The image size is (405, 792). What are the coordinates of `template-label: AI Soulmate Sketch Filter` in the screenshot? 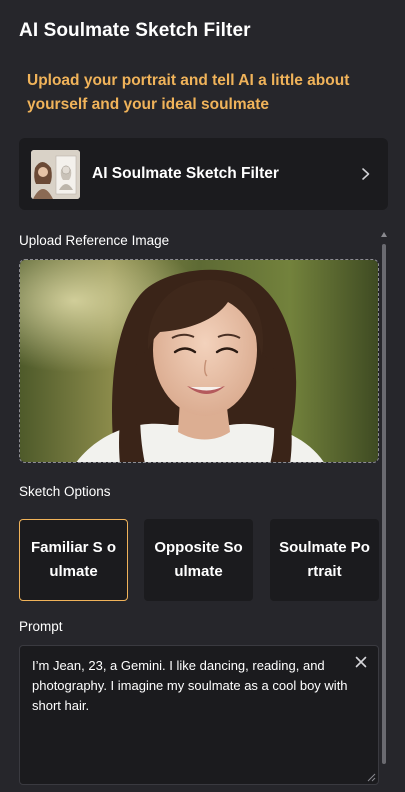 It's located at (185, 173).